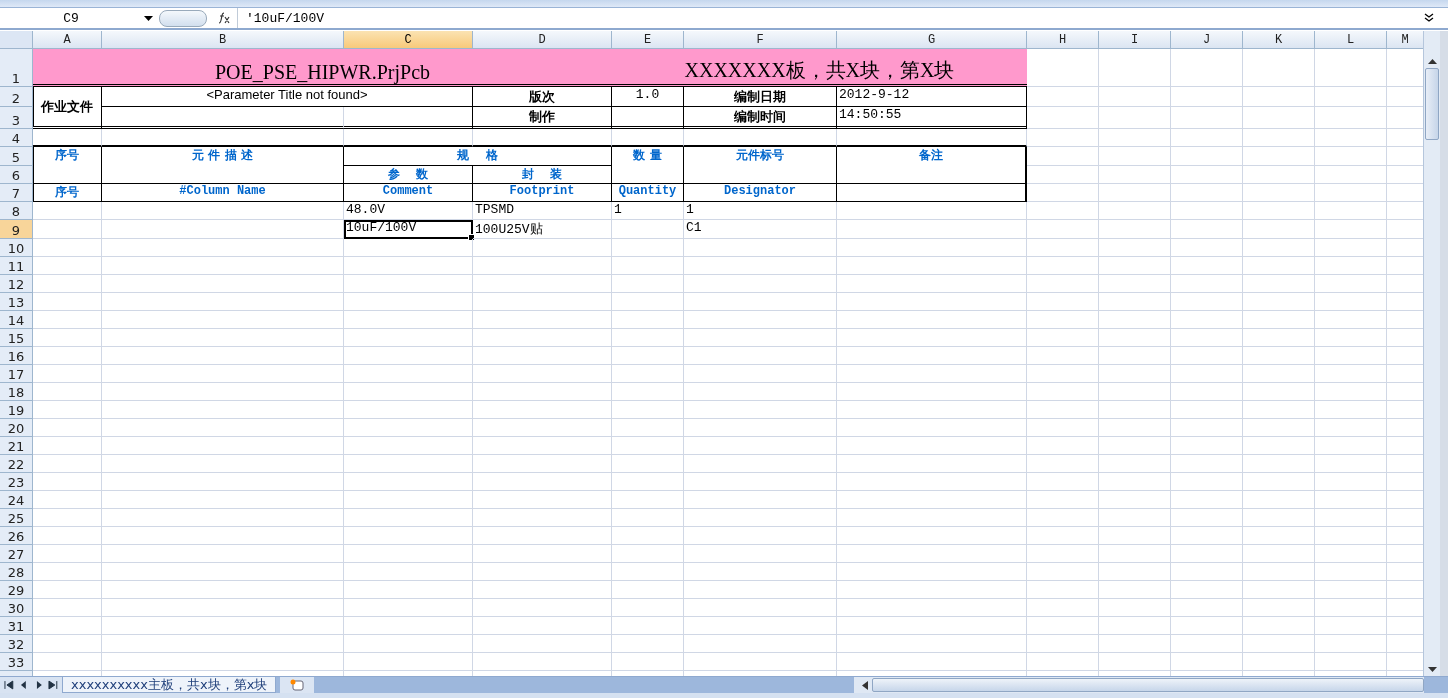 The width and height of the screenshot is (1448, 698). What do you see at coordinates (9, 685) in the screenshot?
I see `first-sheet-icon` at bounding box center [9, 685].